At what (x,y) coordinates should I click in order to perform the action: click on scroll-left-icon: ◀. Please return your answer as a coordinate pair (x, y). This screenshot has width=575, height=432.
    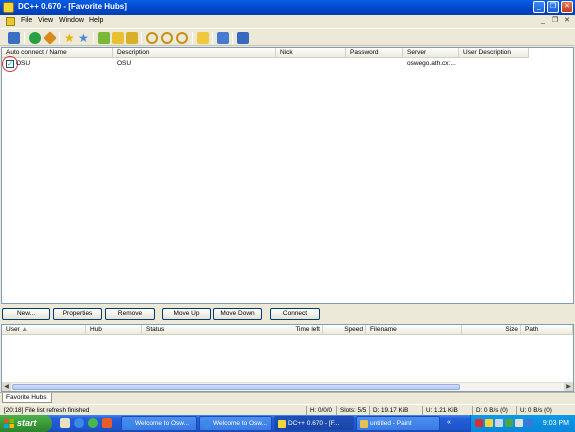
    Looking at the image, I should click on (6, 387).